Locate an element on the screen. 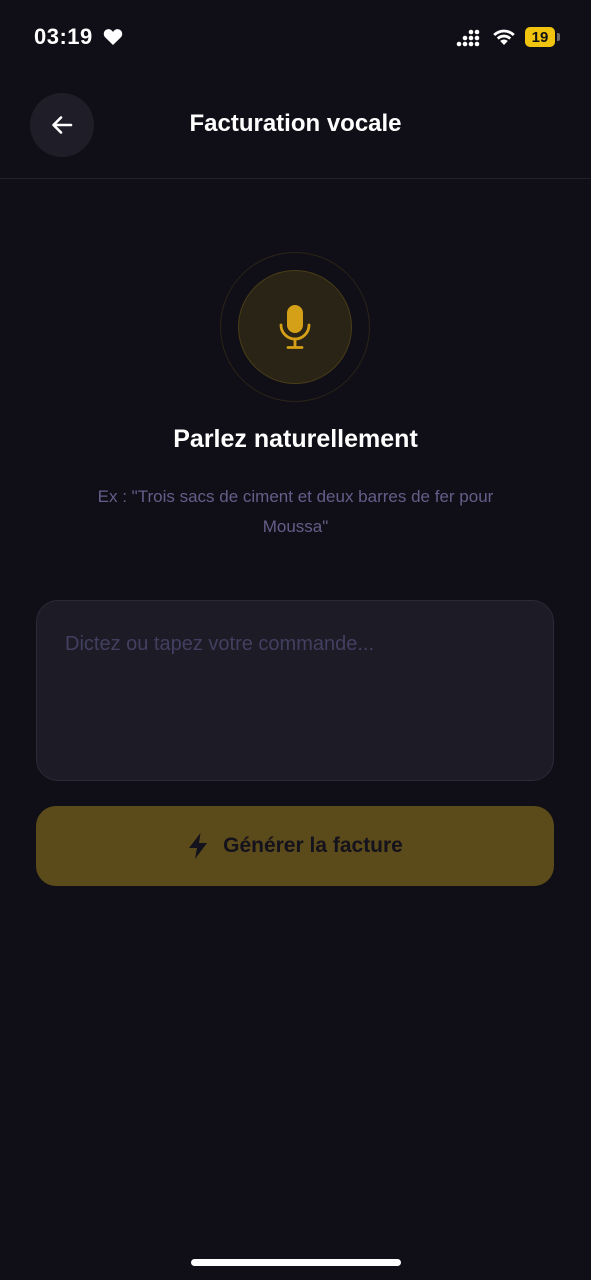  generate-invoice-button: Générer la facture is located at coordinates (295, 846).